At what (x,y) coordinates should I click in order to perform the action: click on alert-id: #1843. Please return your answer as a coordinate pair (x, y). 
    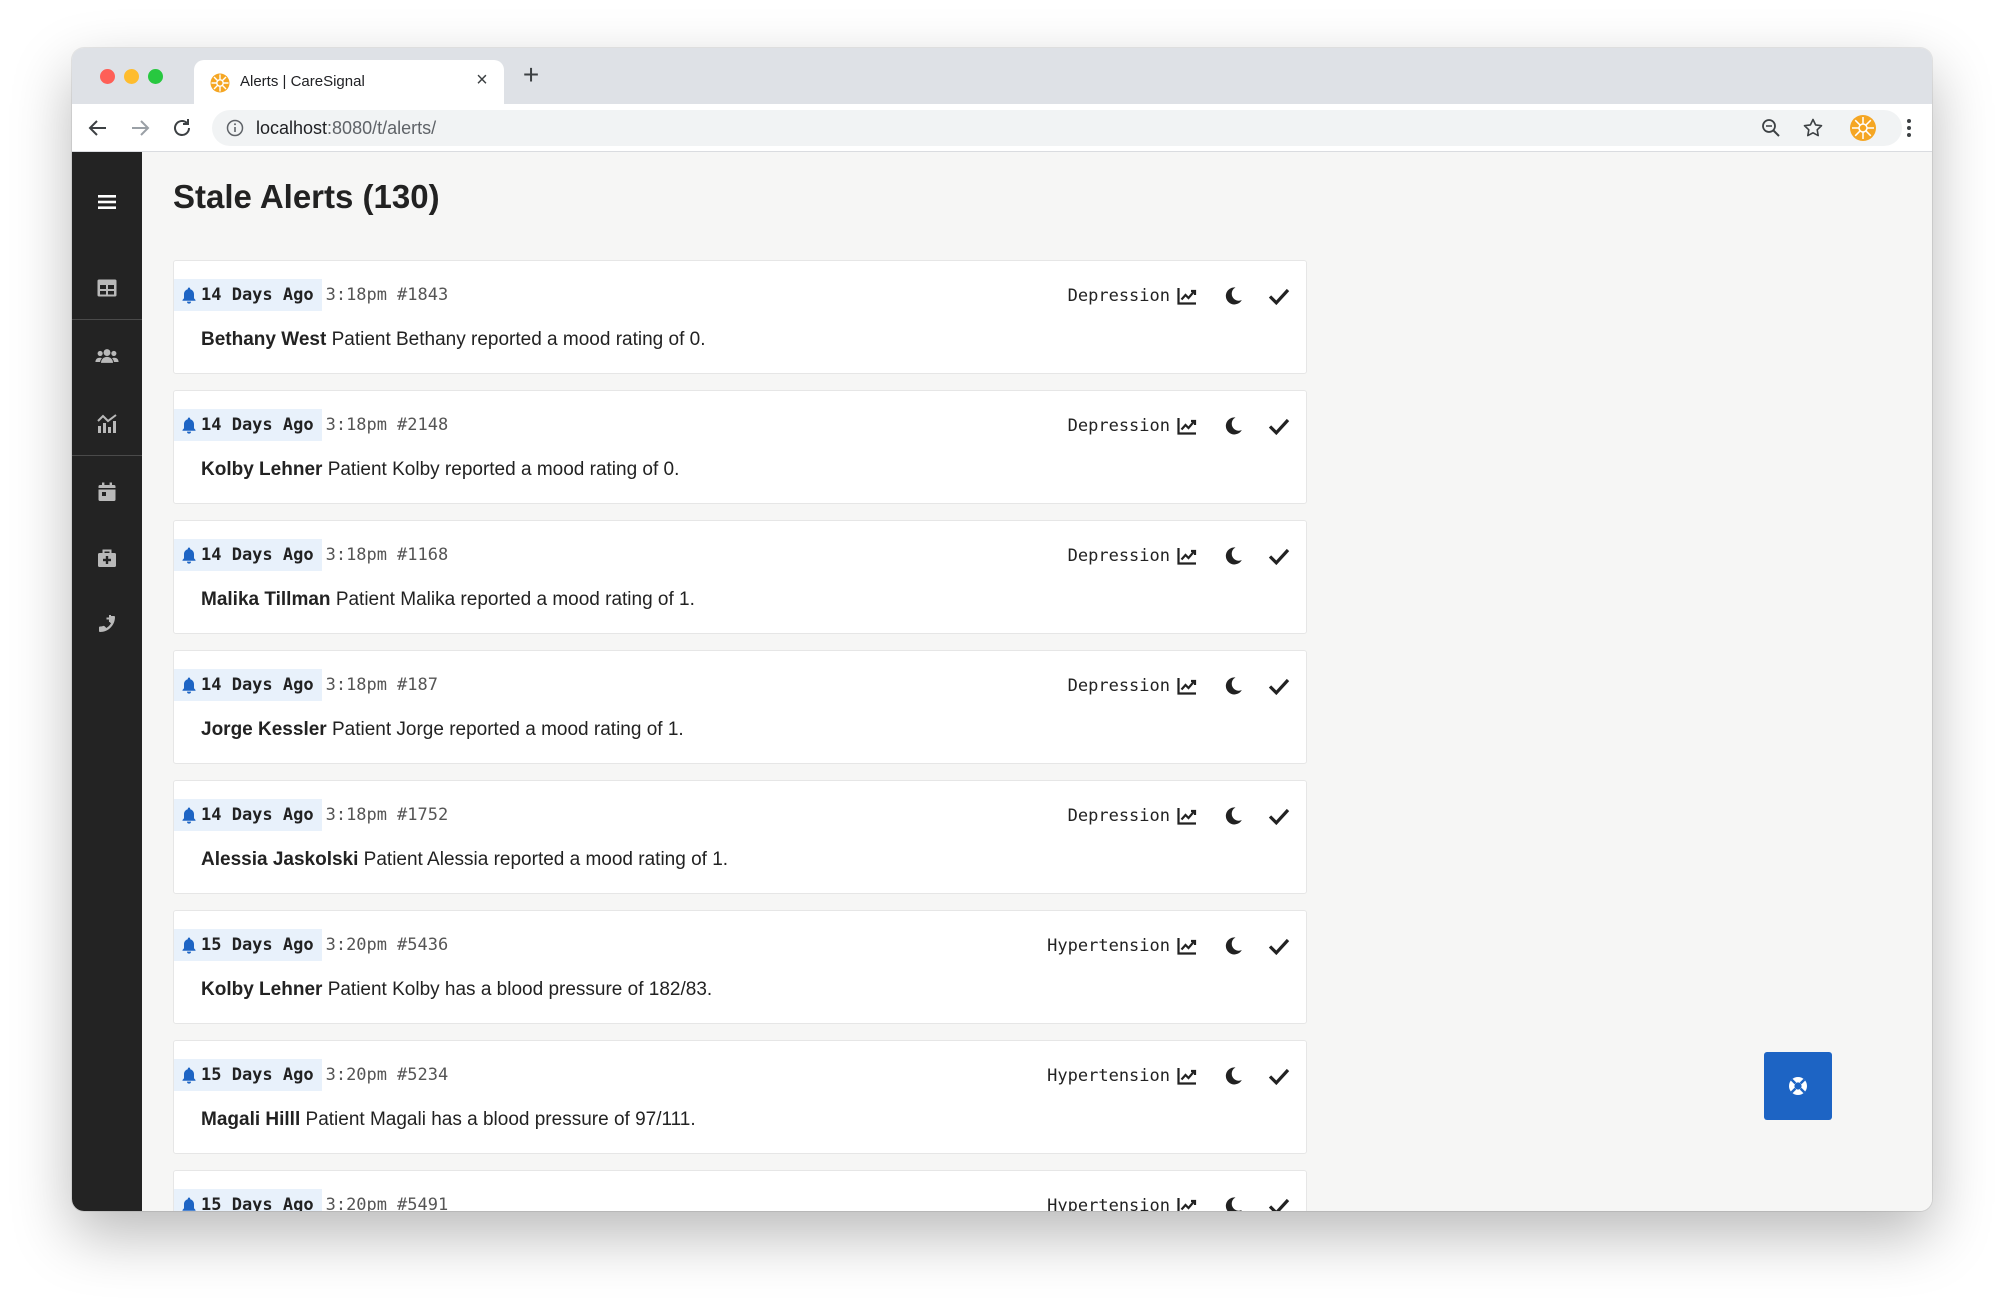
    Looking at the image, I should click on (423, 295).